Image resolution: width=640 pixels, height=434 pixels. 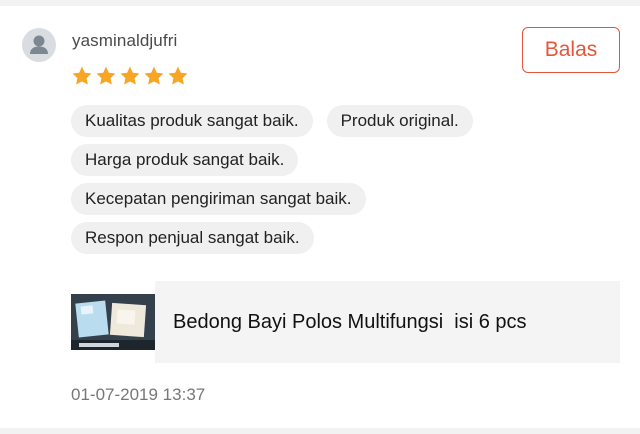 I want to click on bottom-divider, so click(x=320, y=431).